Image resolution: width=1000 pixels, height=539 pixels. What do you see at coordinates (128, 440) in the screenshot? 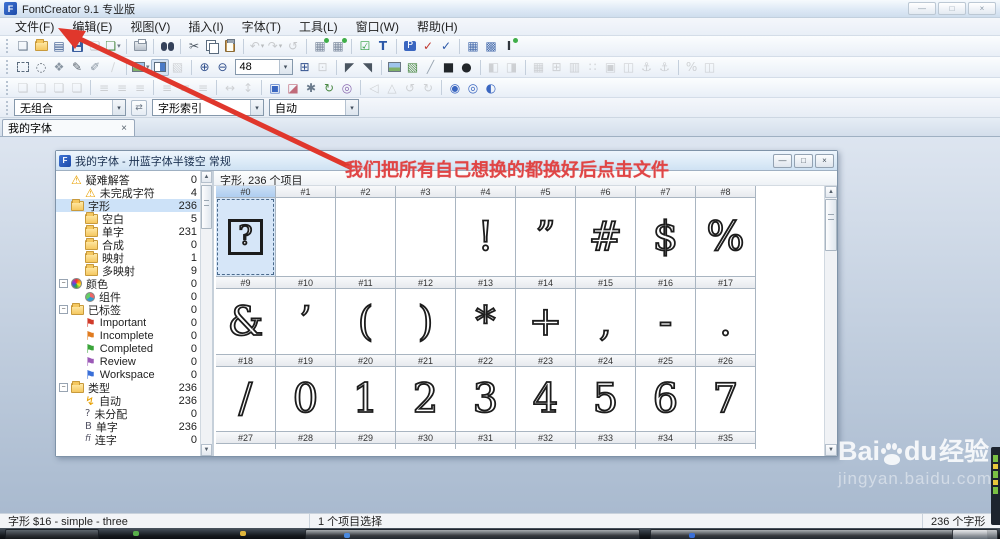
I see `tree-item-ligature: fi 连字 0` at bounding box center [128, 440].